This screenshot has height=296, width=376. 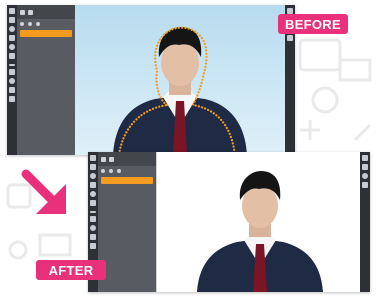 What do you see at coordinates (365, 158) in the screenshot?
I see `undo-icon` at bounding box center [365, 158].